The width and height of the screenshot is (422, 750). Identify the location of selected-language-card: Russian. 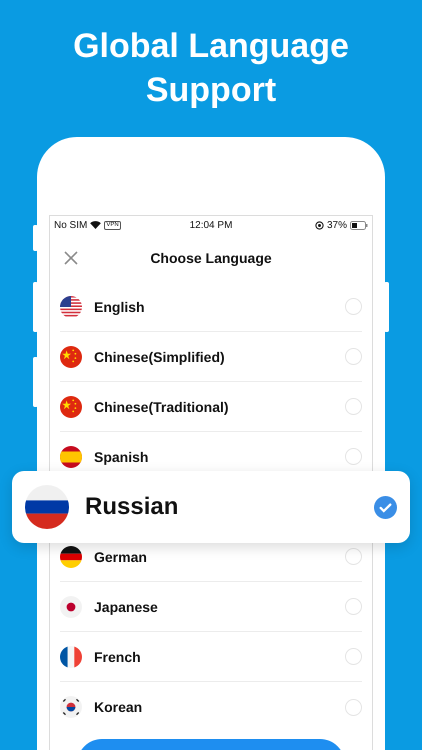
(211, 507).